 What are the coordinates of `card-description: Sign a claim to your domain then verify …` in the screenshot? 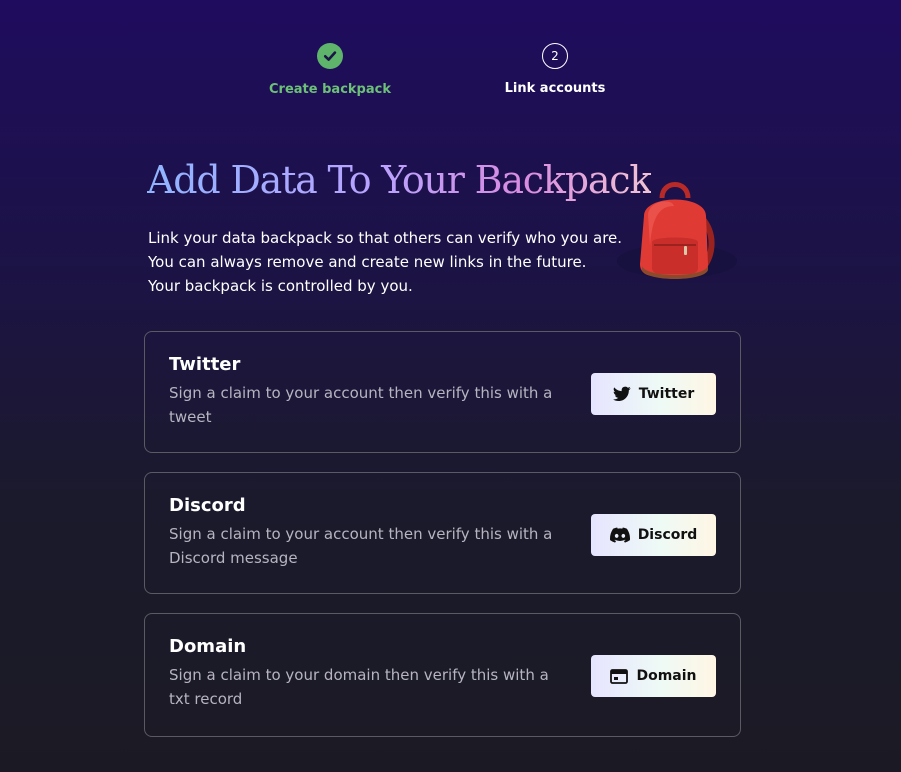 It's located at (359, 687).